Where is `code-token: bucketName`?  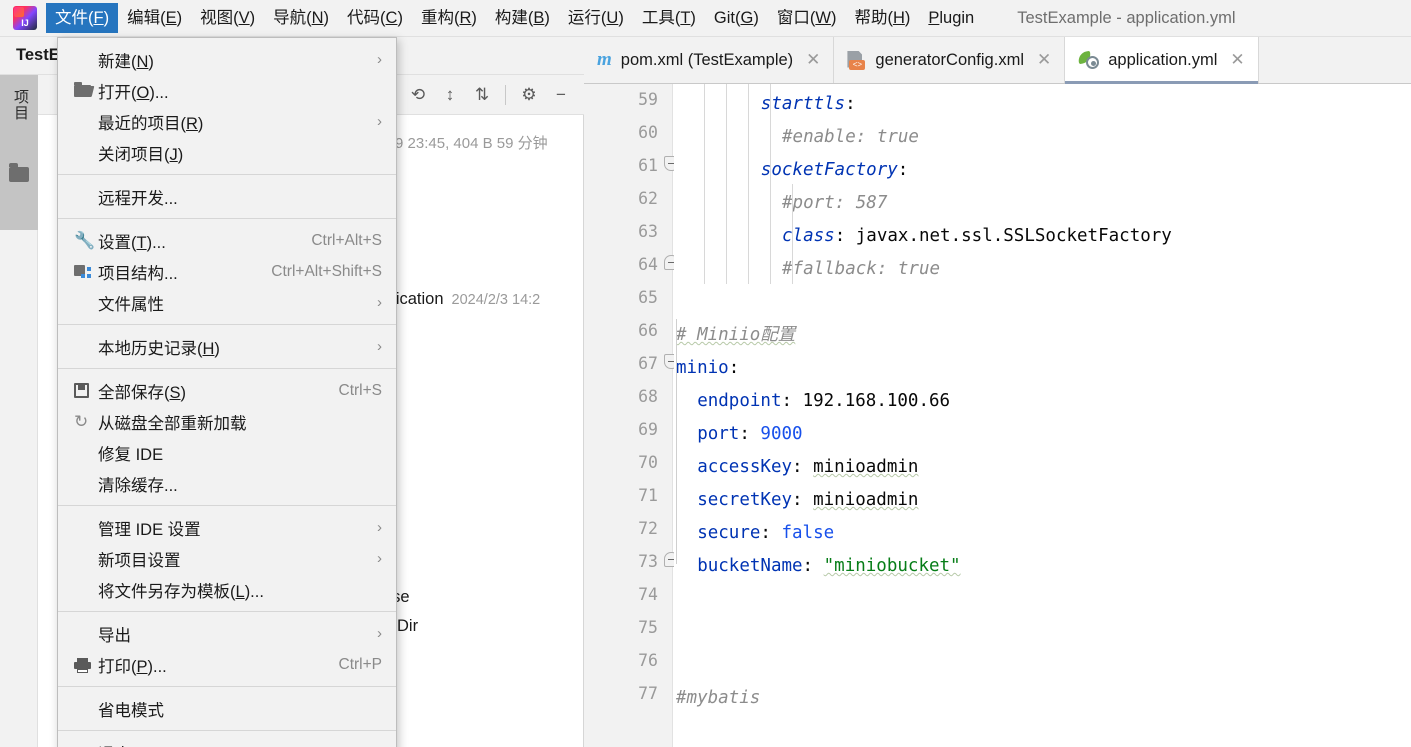
code-token: bucketName is located at coordinates (750, 566).